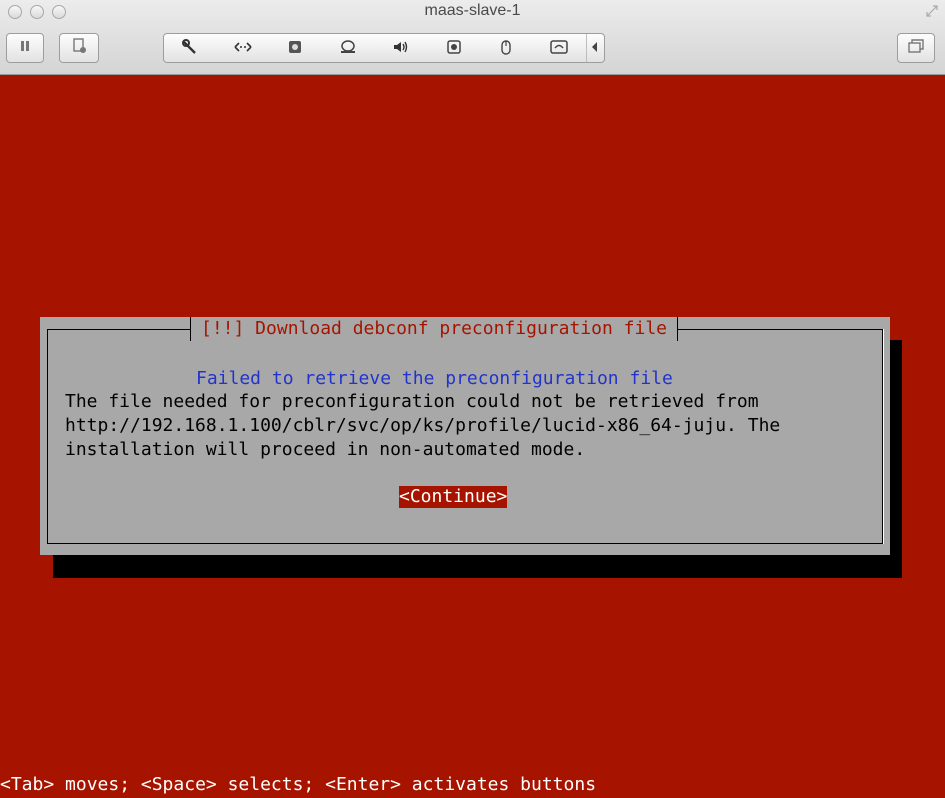 The height and width of the screenshot is (798, 945). What do you see at coordinates (932, 11) in the screenshot?
I see `resize-icon` at bounding box center [932, 11].